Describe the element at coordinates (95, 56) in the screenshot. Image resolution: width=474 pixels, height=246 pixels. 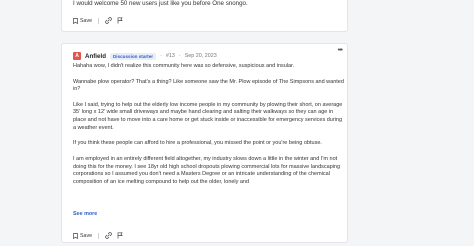
I see `author-name: Anfield` at that location.